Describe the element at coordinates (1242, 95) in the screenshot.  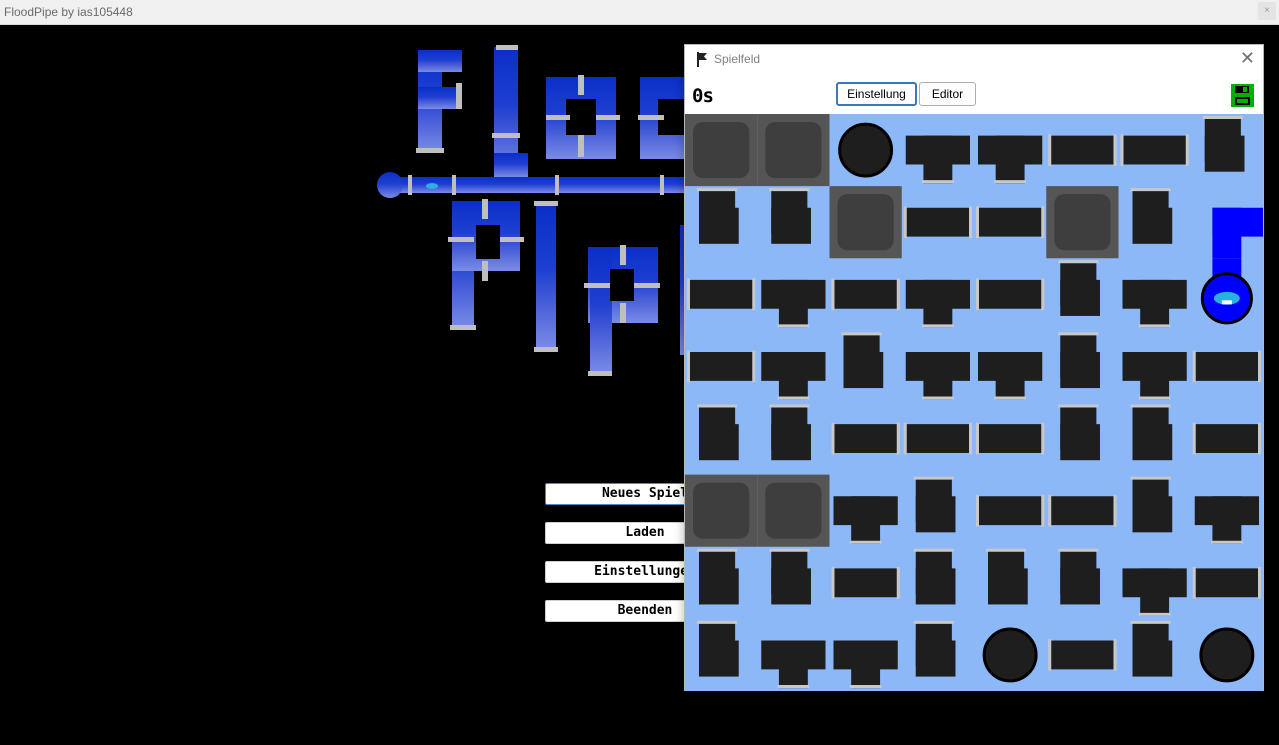
I see `floppy-disk-icon` at that location.